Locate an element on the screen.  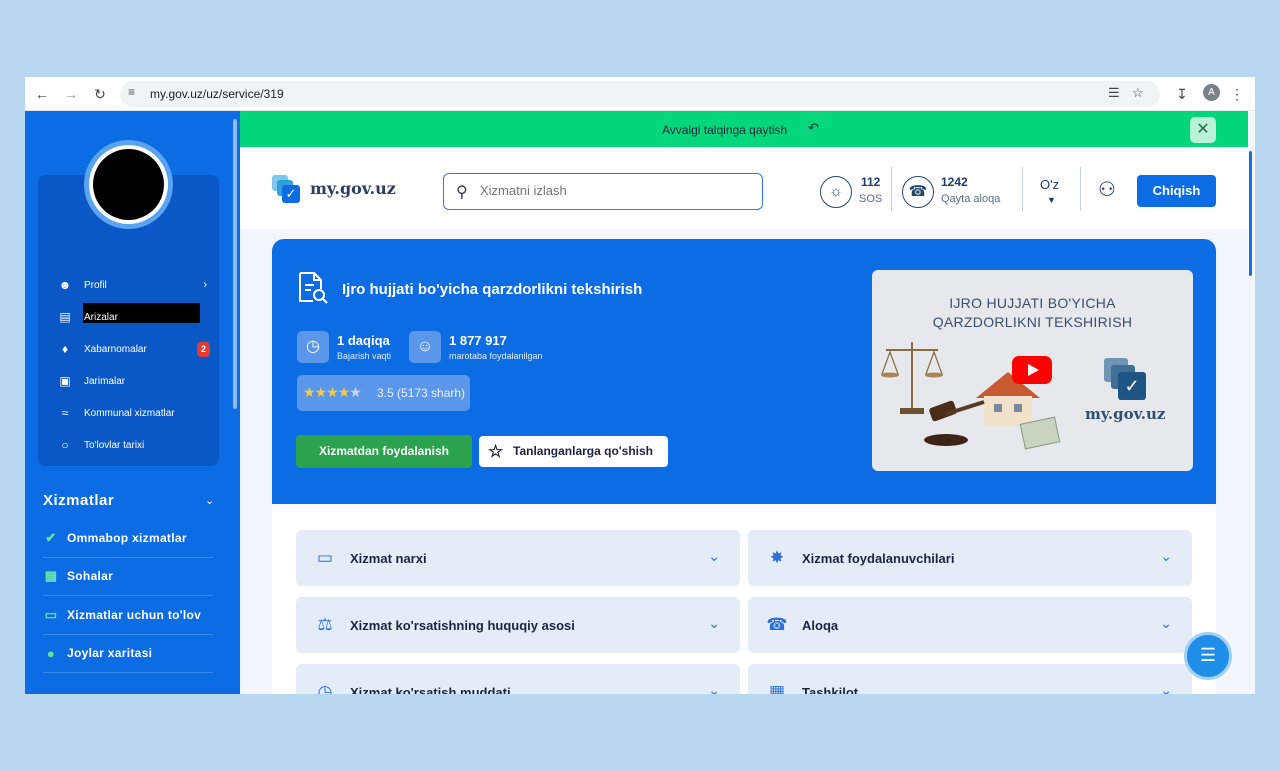
search-field: ⚲ is located at coordinates (603, 191).